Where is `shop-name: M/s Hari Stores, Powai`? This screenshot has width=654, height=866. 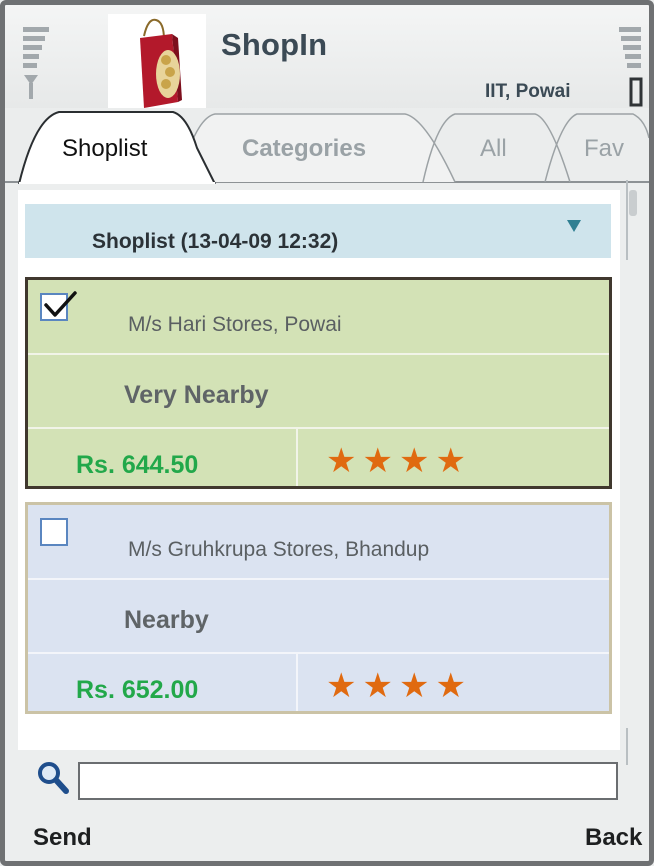
shop-name: M/s Hari Stores, Powai is located at coordinates (235, 324).